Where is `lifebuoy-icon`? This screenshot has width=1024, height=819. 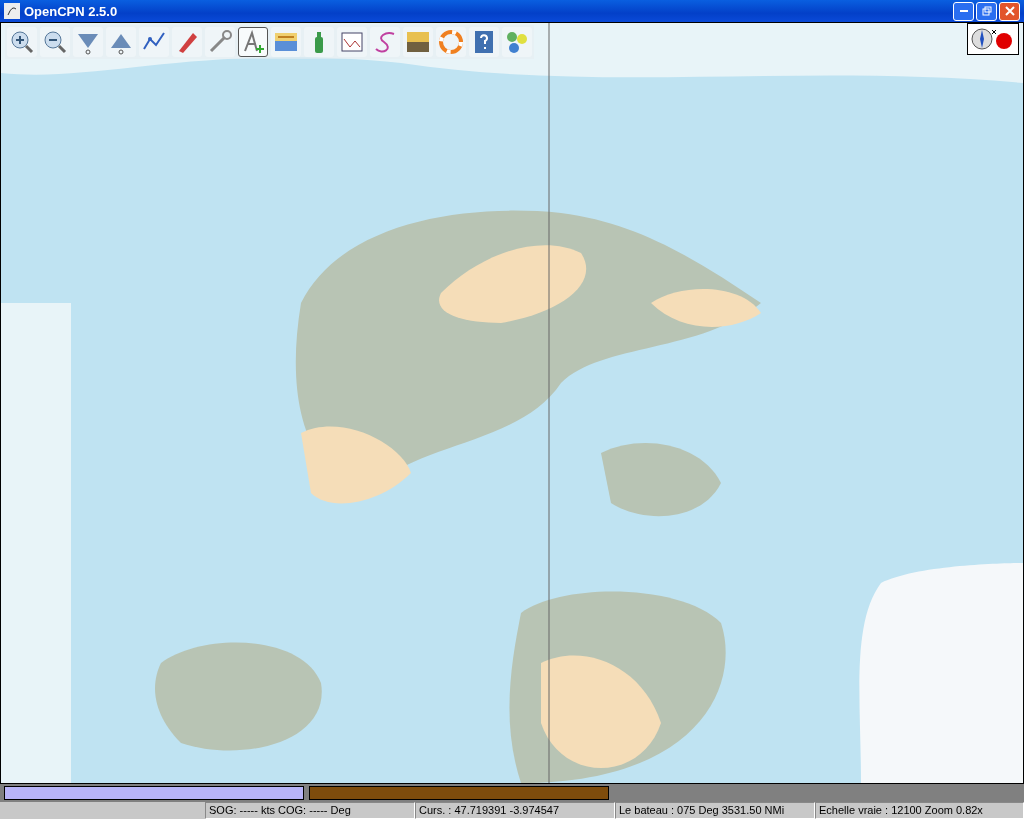 lifebuoy-icon is located at coordinates (451, 42).